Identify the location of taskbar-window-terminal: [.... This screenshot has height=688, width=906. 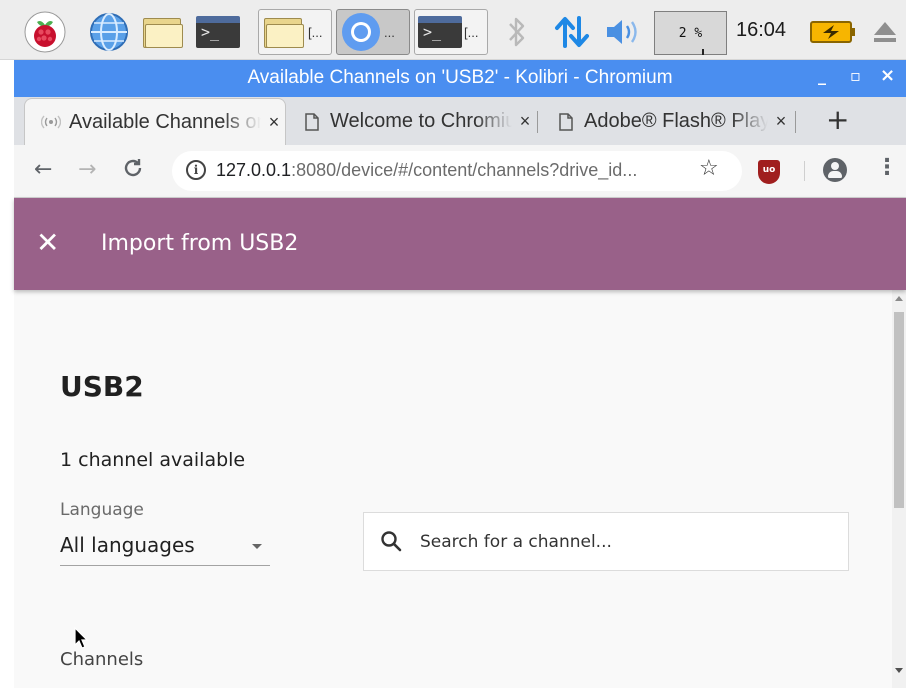
(451, 32).